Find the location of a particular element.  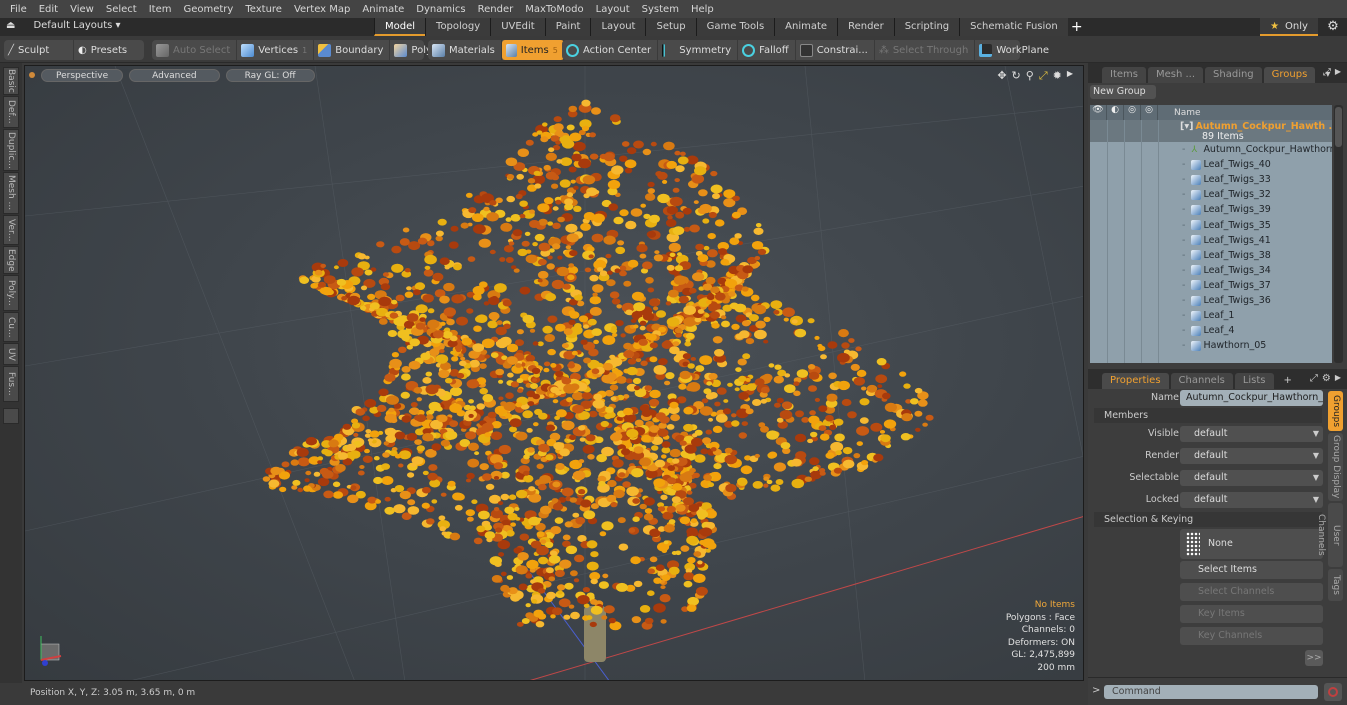

tab-groups: Groups is located at coordinates (1289, 75).